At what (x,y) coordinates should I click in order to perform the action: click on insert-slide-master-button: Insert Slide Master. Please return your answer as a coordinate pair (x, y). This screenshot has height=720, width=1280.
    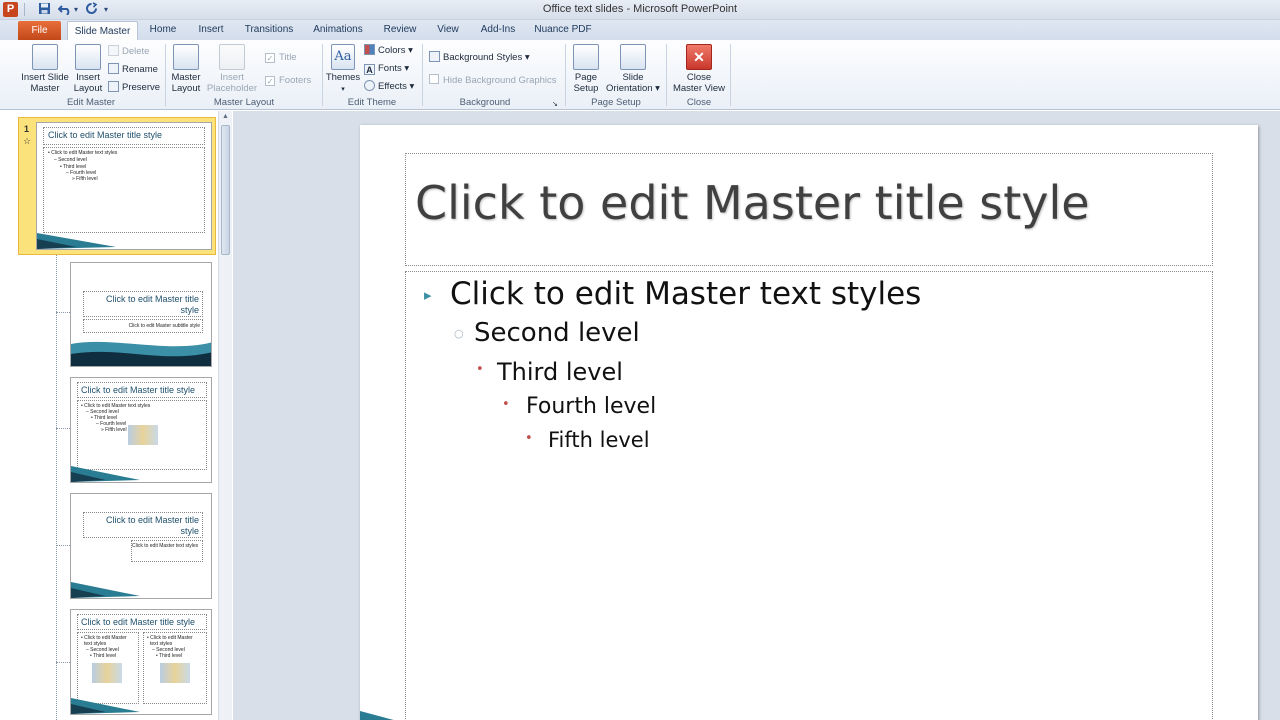
    Looking at the image, I should click on (45, 69).